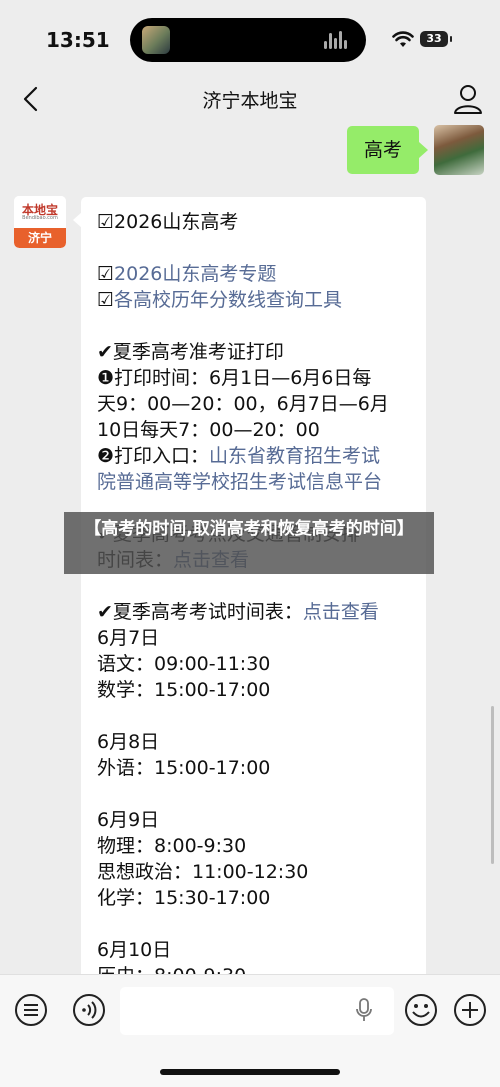  What do you see at coordinates (156, 40) in the screenshot?
I see `now-playing-artwork` at bounding box center [156, 40].